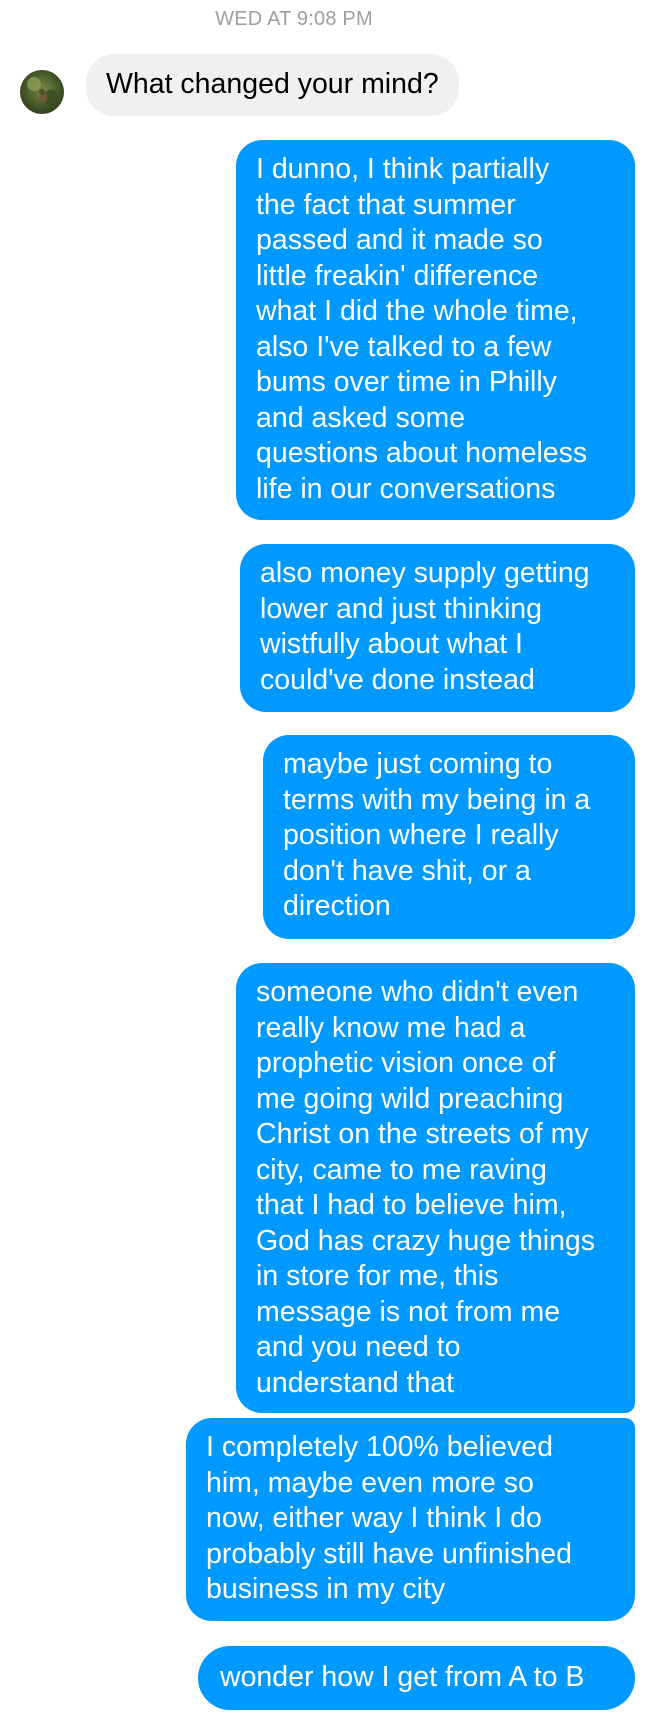 The height and width of the screenshot is (1721, 648). What do you see at coordinates (272, 85) in the screenshot?
I see `incoming-message: What changed your mind?` at bounding box center [272, 85].